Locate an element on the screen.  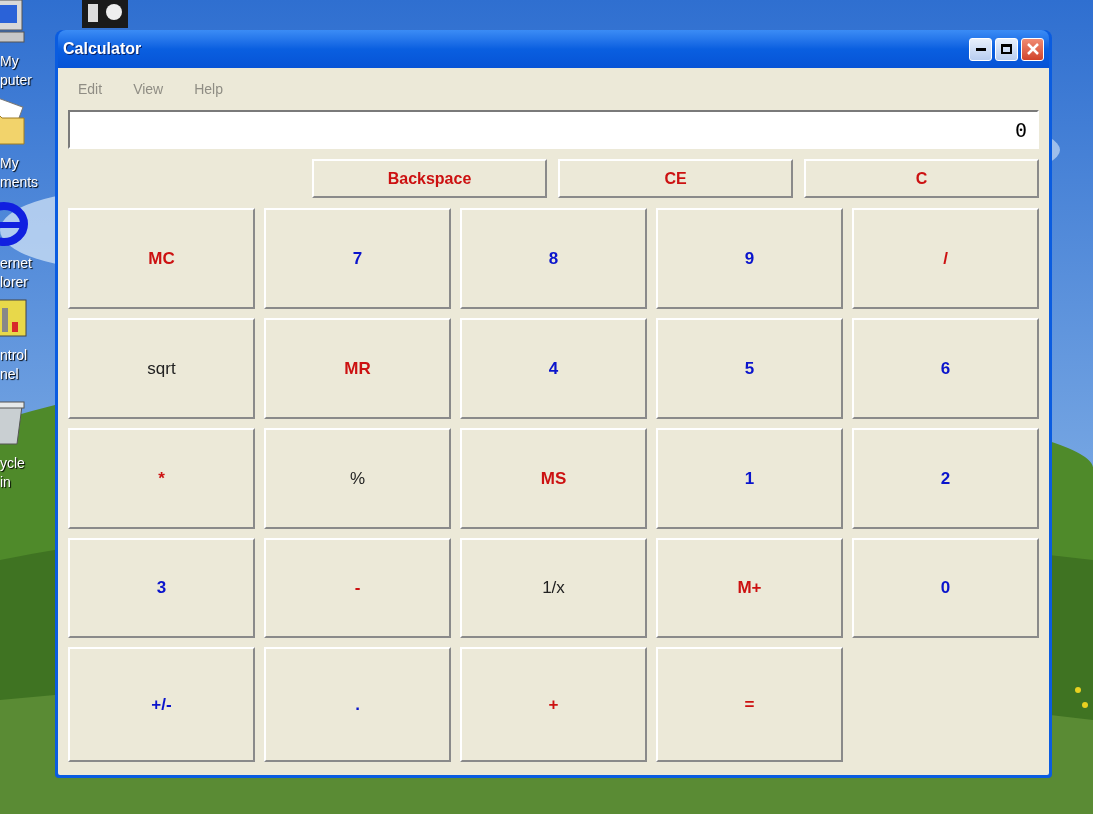
desktop-icon-label: ycle in is located at coordinates (12, 473).